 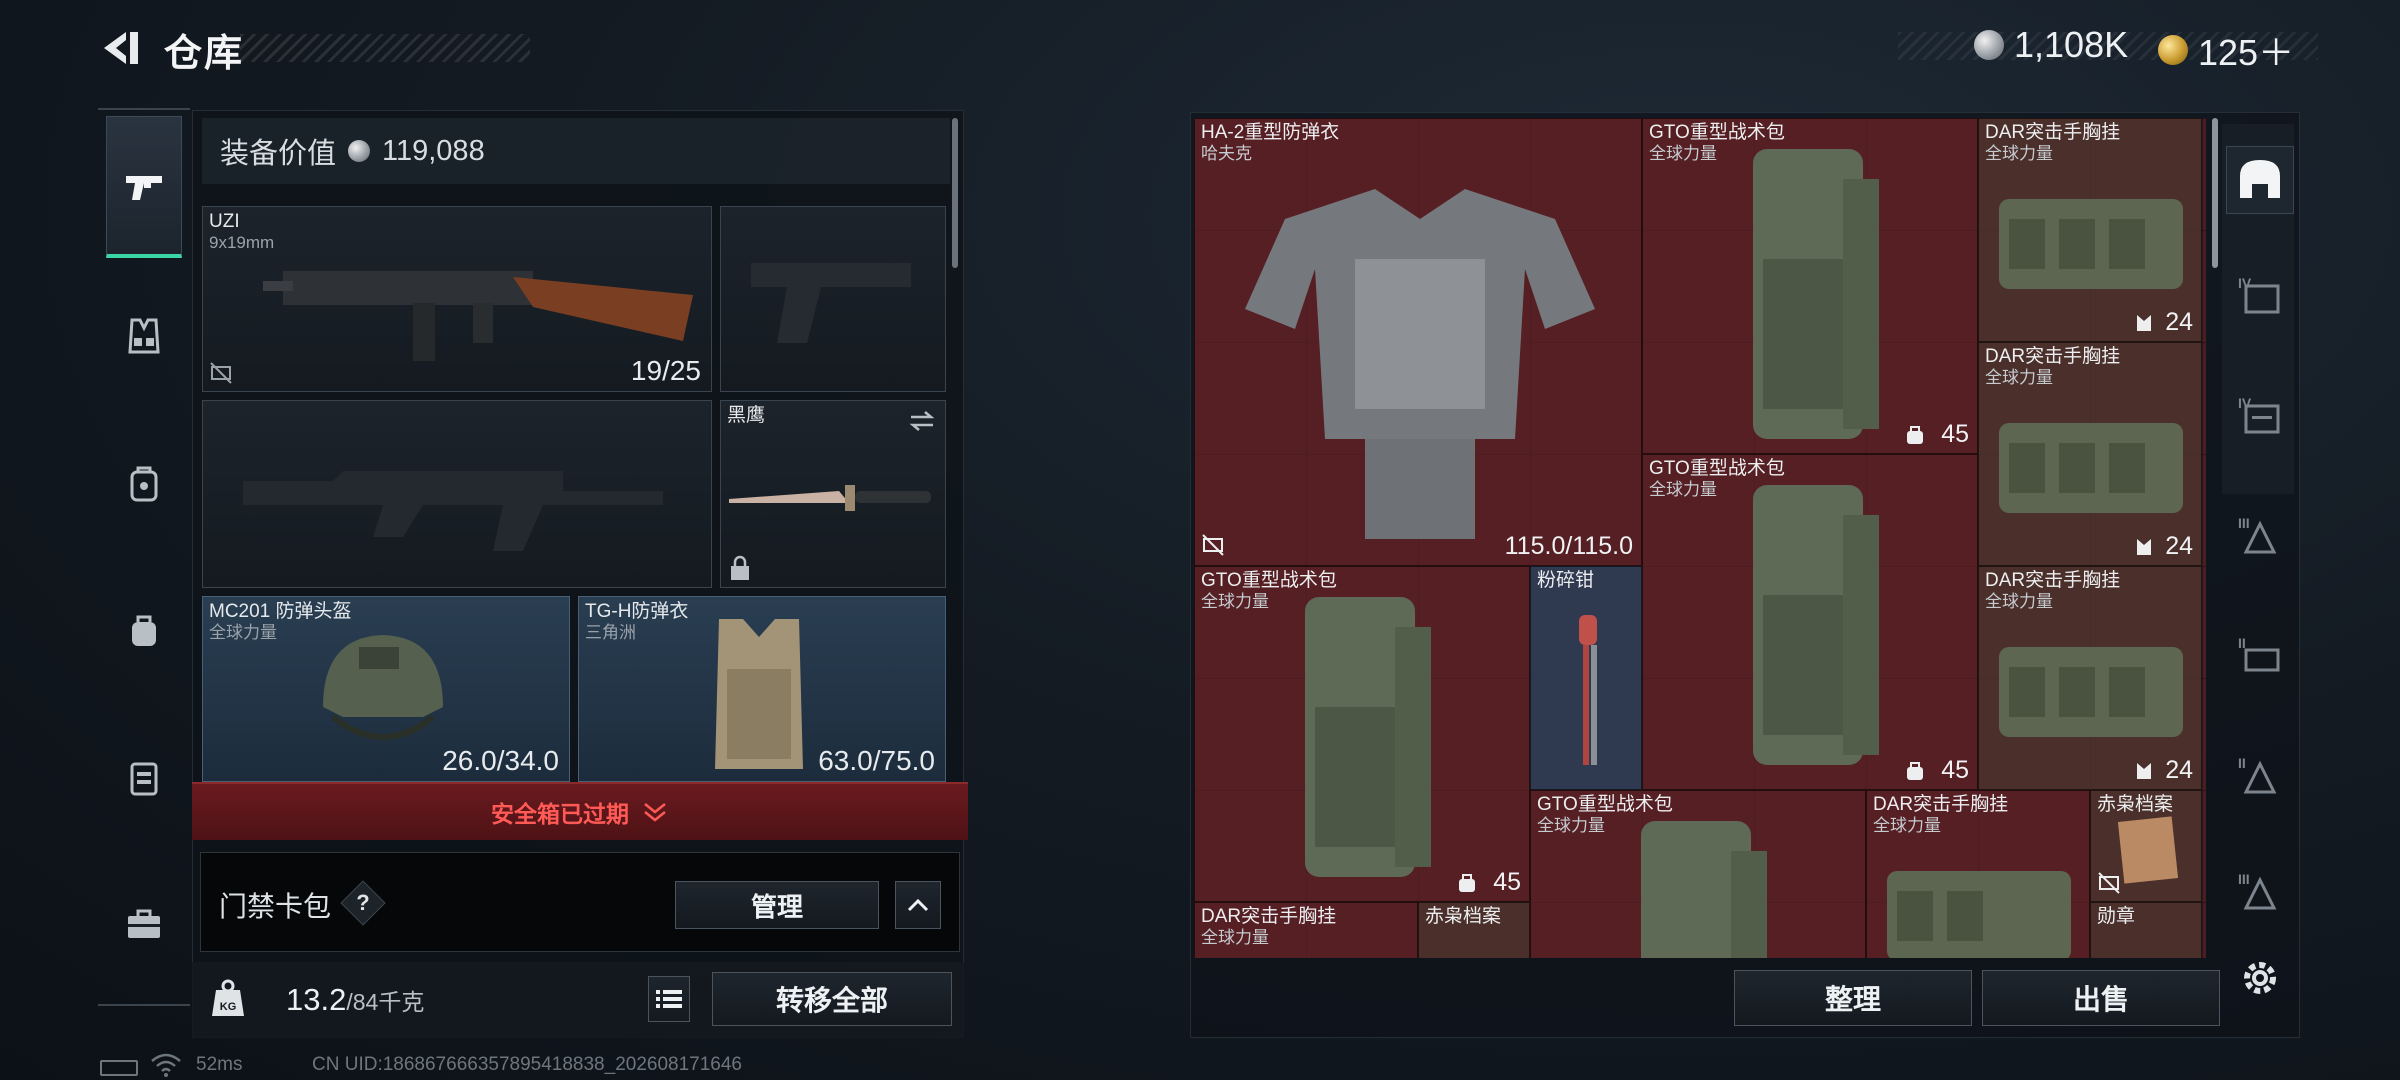 I want to click on storage-scrollbar, so click(x=2215, y=193).